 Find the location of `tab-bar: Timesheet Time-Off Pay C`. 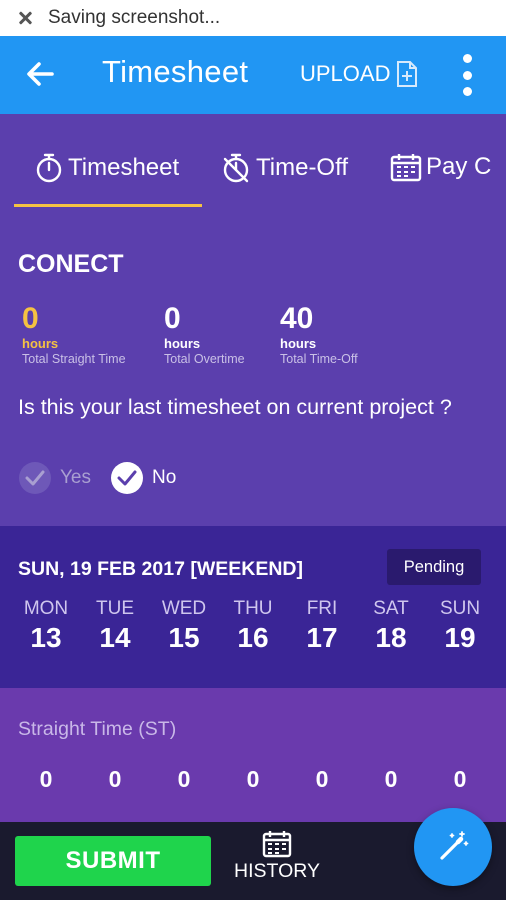

tab-bar: Timesheet Time-Off Pay C is located at coordinates (253, 162).